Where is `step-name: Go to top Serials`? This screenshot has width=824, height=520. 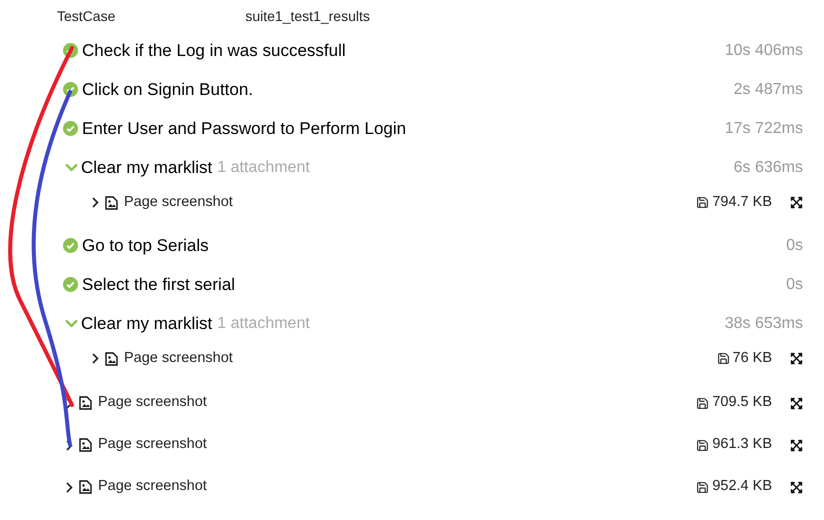
step-name: Go to top Serials is located at coordinates (145, 245).